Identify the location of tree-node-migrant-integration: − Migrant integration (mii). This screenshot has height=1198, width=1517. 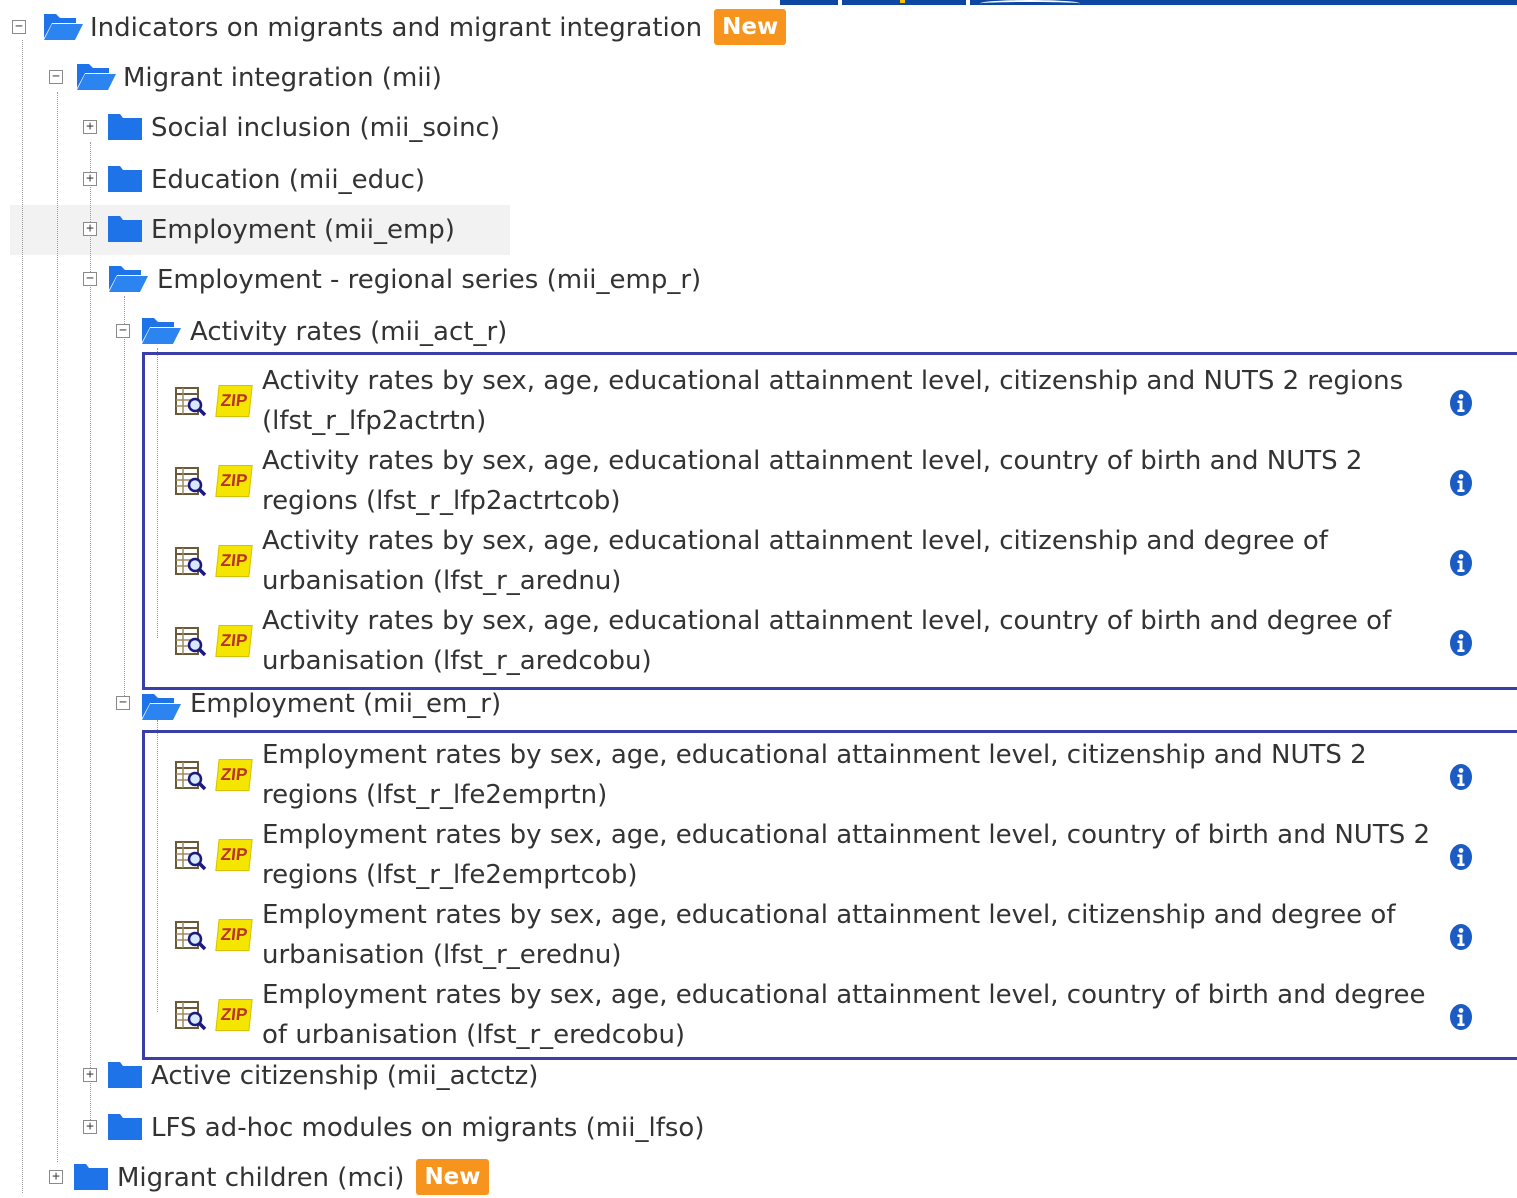
(349, 78).